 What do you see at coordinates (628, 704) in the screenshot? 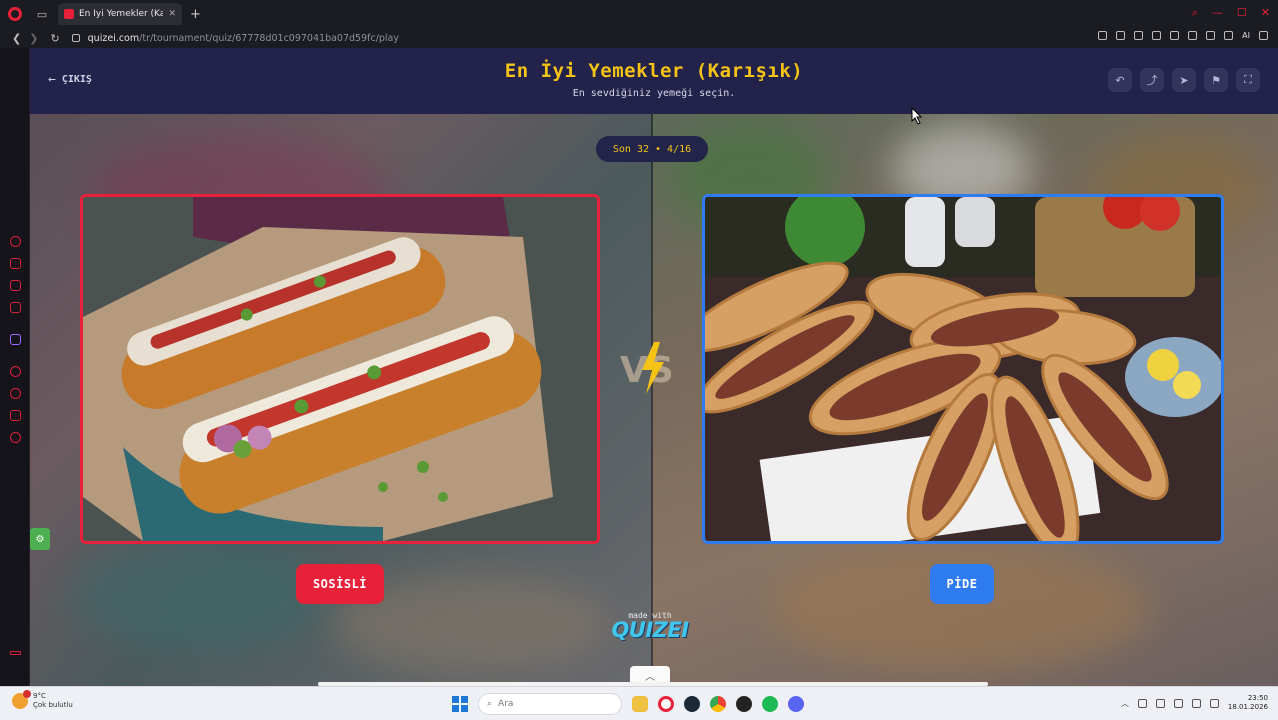
I see `taskbar-apps: ⌕ Ara` at bounding box center [628, 704].